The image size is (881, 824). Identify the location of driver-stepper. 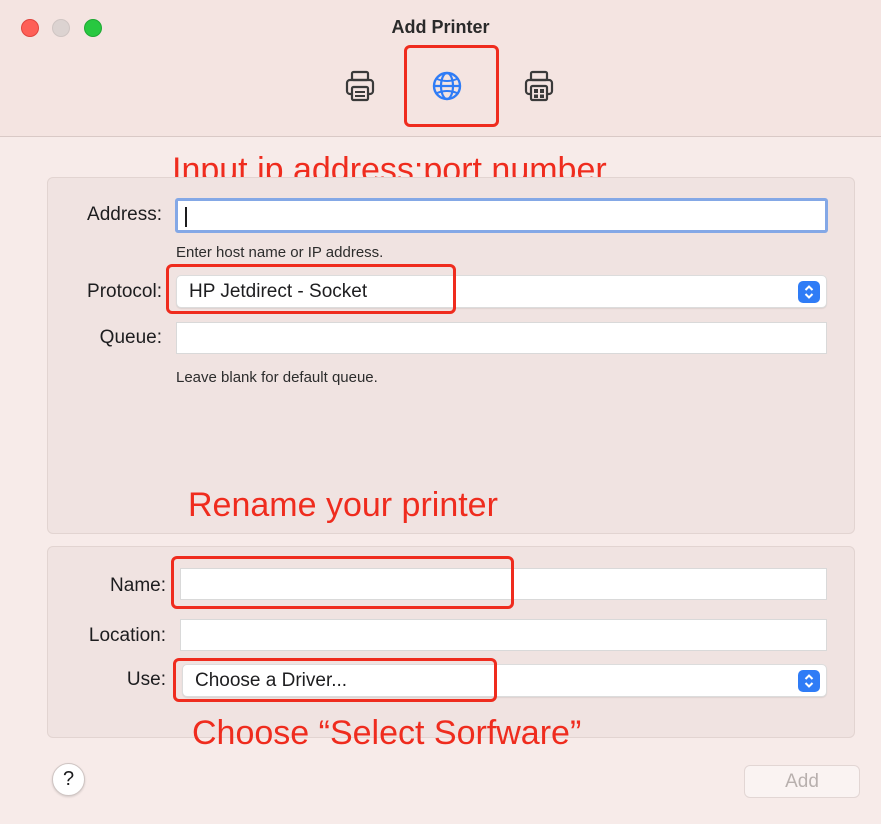
(809, 681).